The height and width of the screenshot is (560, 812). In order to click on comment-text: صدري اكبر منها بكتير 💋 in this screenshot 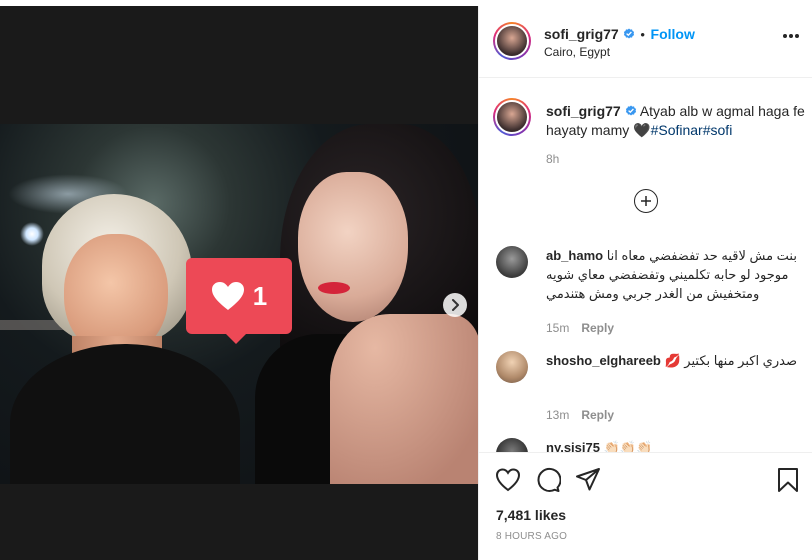, I will do `click(731, 360)`.